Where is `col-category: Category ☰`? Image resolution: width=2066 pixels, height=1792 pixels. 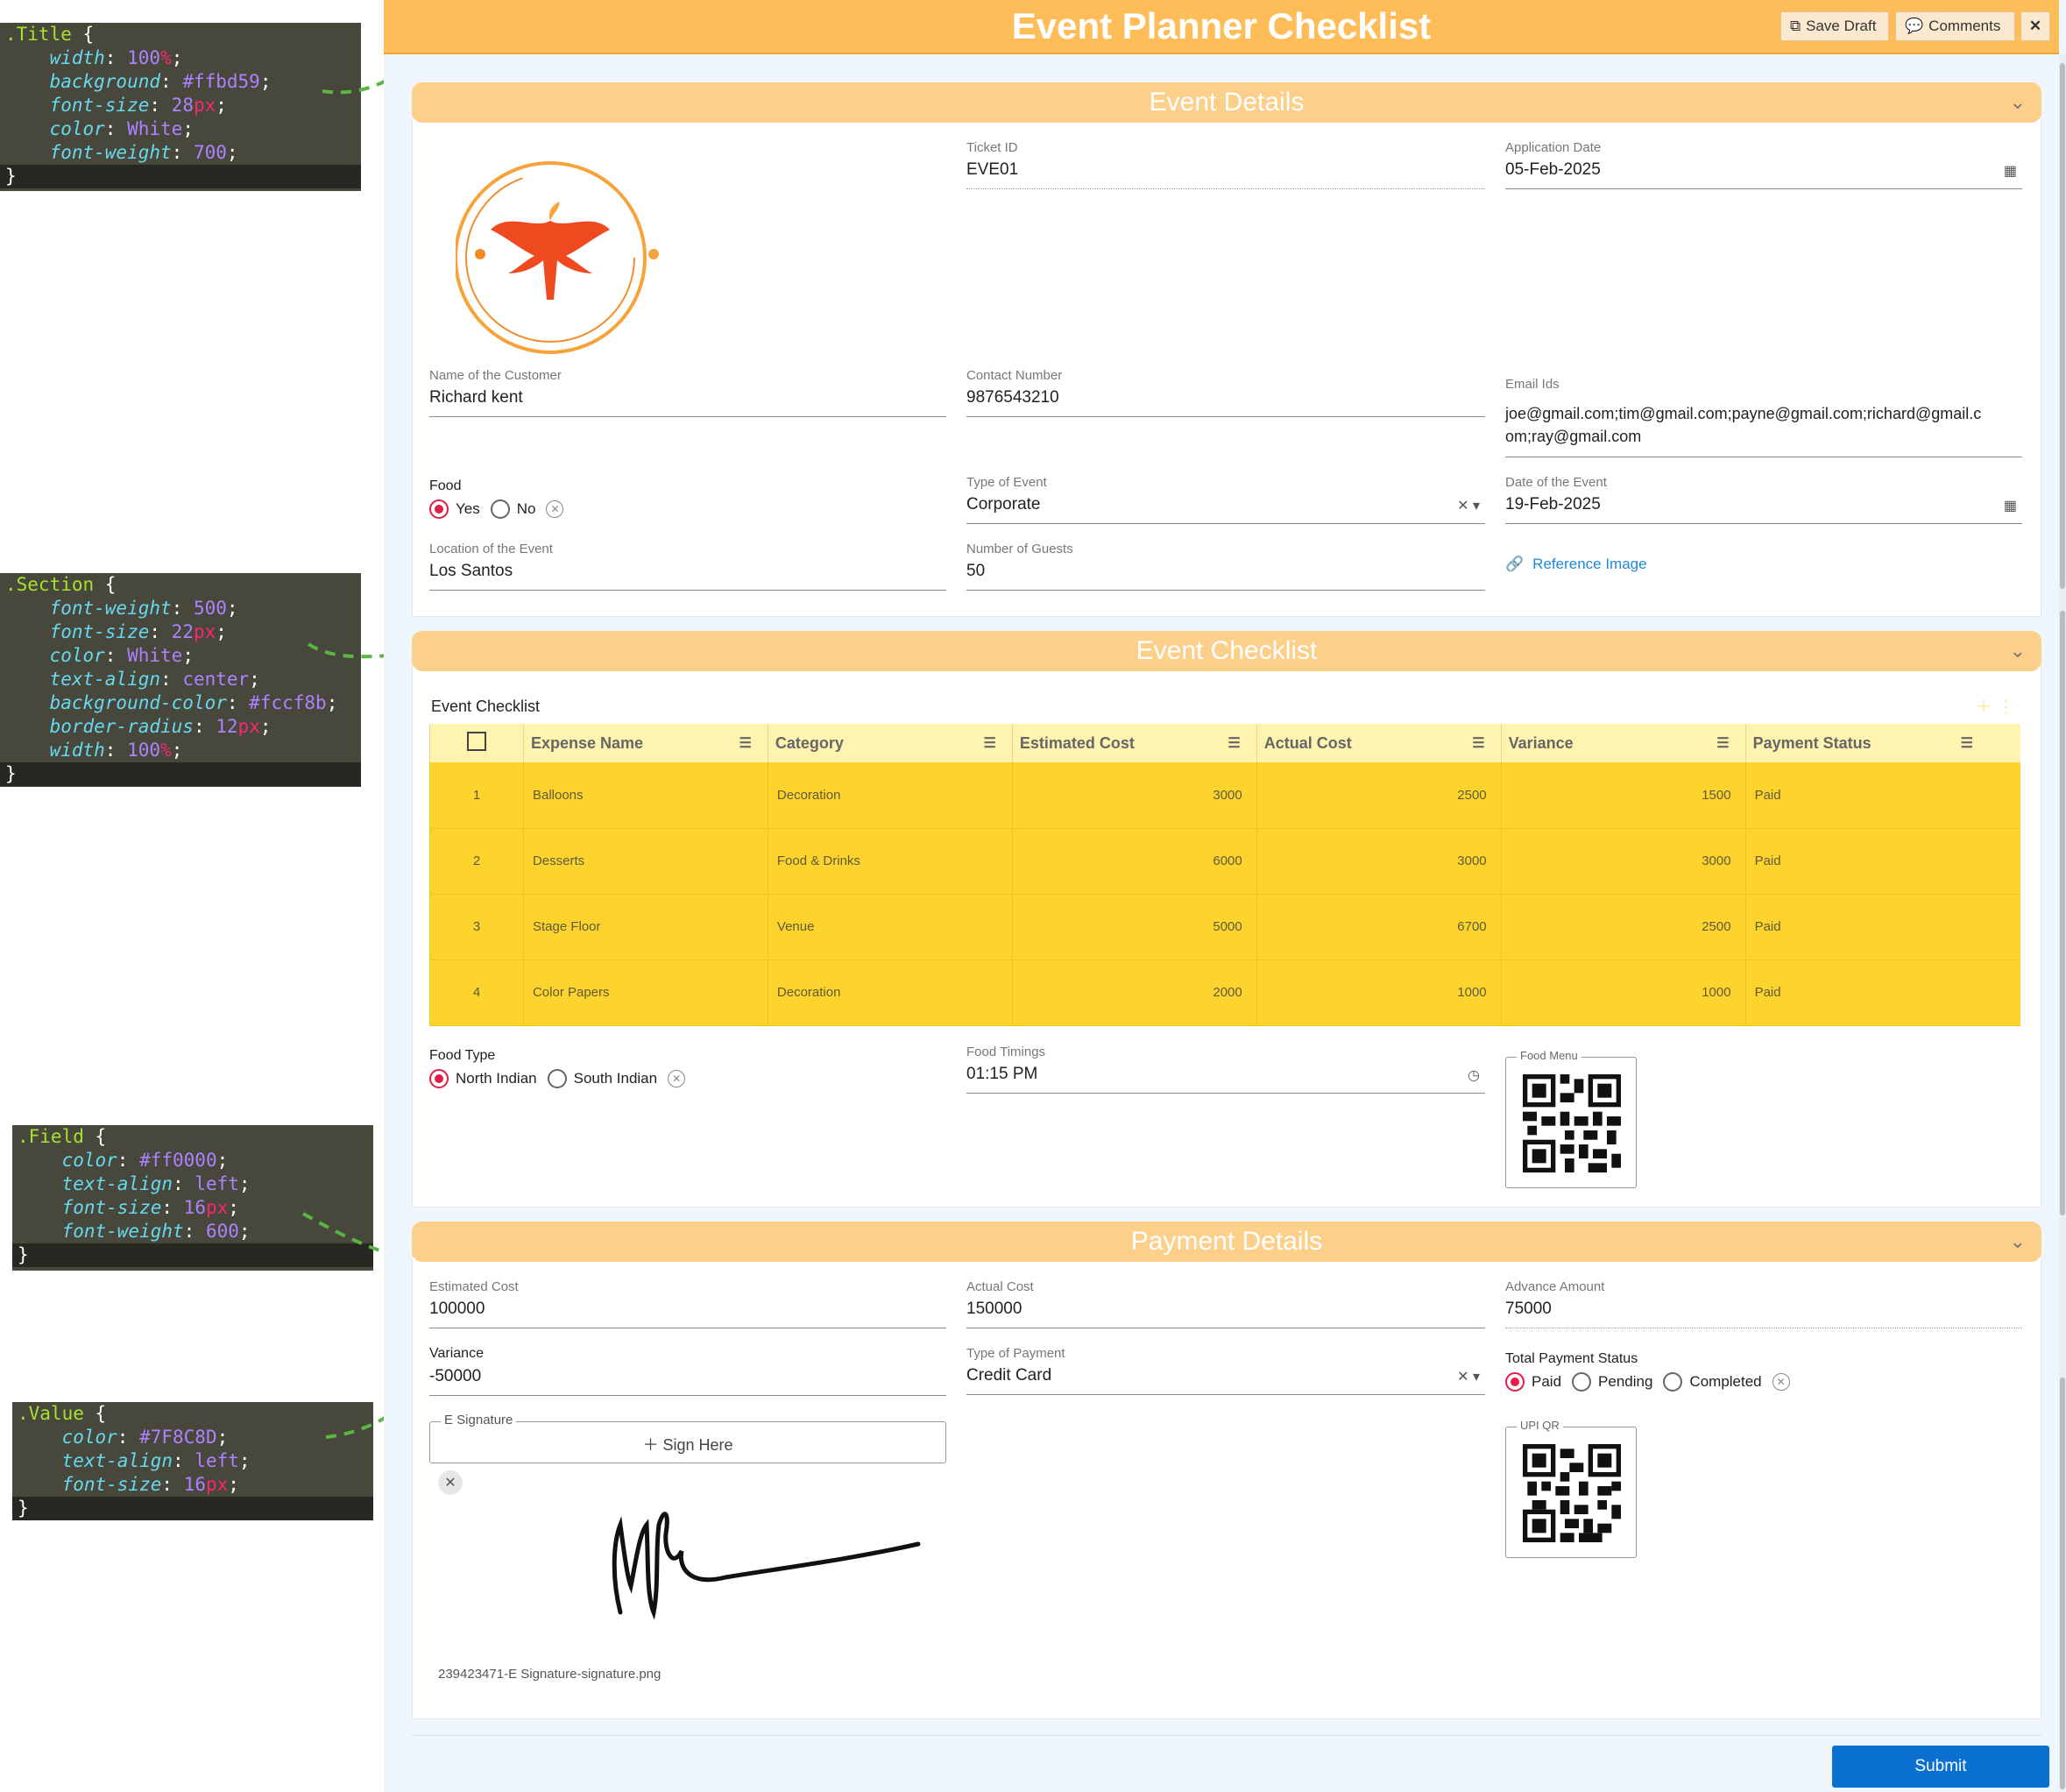
col-category: Category ☰ is located at coordinates (890, 743).